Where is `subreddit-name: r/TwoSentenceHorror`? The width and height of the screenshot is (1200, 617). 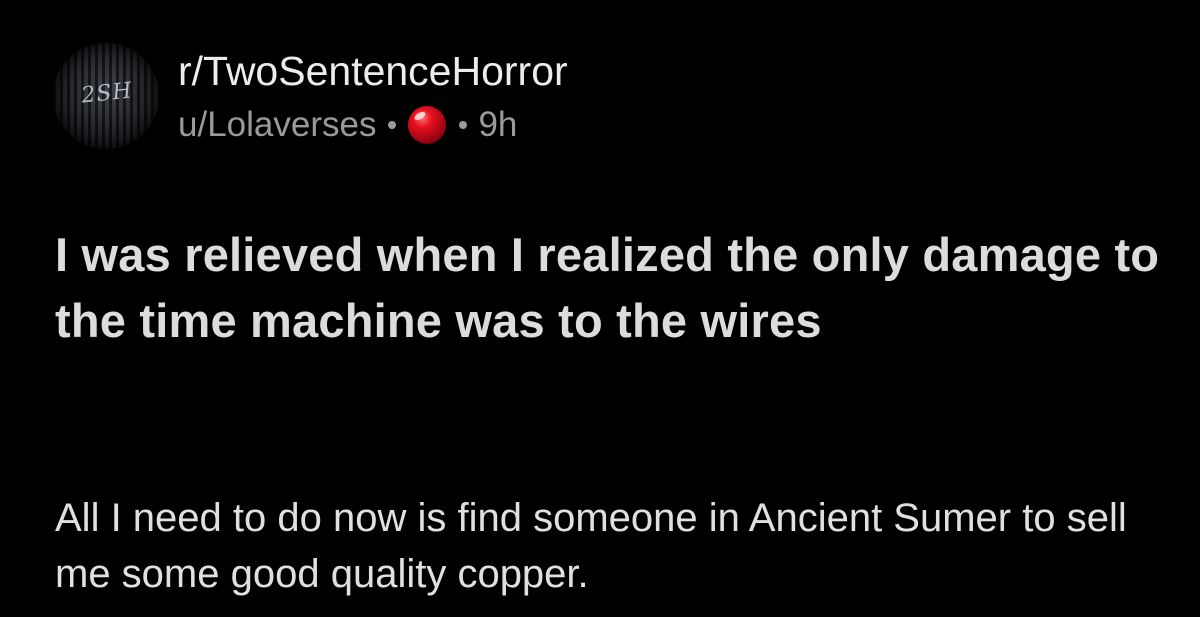
subreddit-name: r/TwoSentenceHorror is located at coordinates (373, 71).